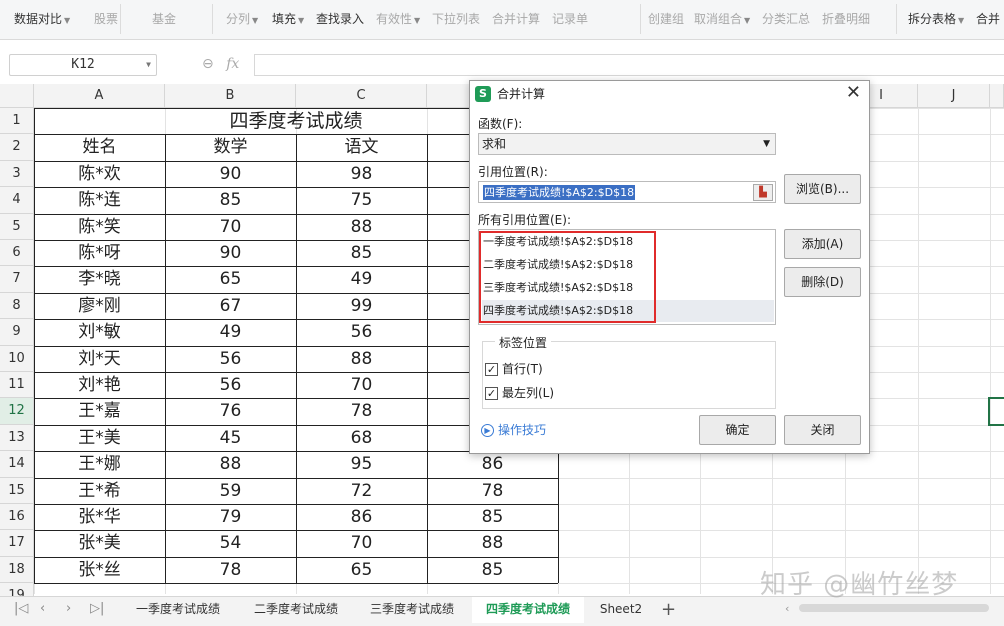 The image size is (1004, 626). Describe the element at coordinates (361, 174) in the screenshot. I see `table-cell: 98` at that location.